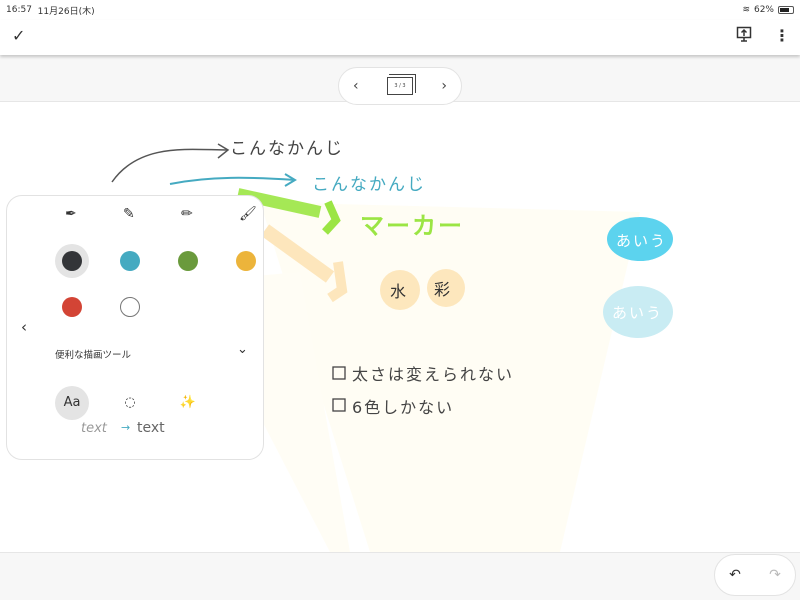 This screenshot has width=800, height=600. Describe the element at coordinates (642, 241) in the screenshot. I see `bubble-text-1: あいう` at that location.